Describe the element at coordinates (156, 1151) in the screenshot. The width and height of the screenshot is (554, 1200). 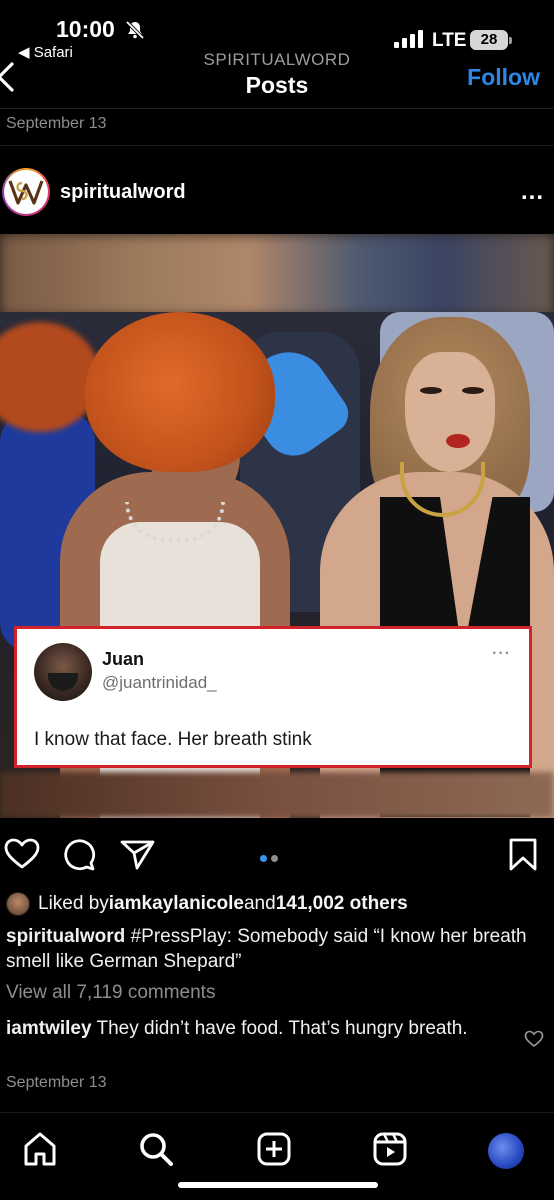
I see `search-icon` at that location.